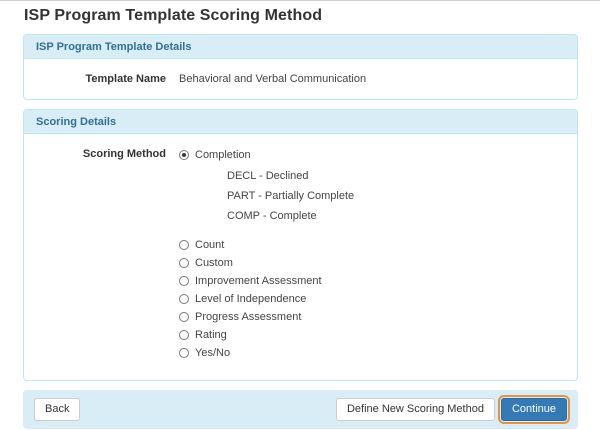 This screenshot has height=430, width=600. Describe the element at coordinates (213, 353) in the screenshot. I see `radio-option-label: Yes/No` at that location.